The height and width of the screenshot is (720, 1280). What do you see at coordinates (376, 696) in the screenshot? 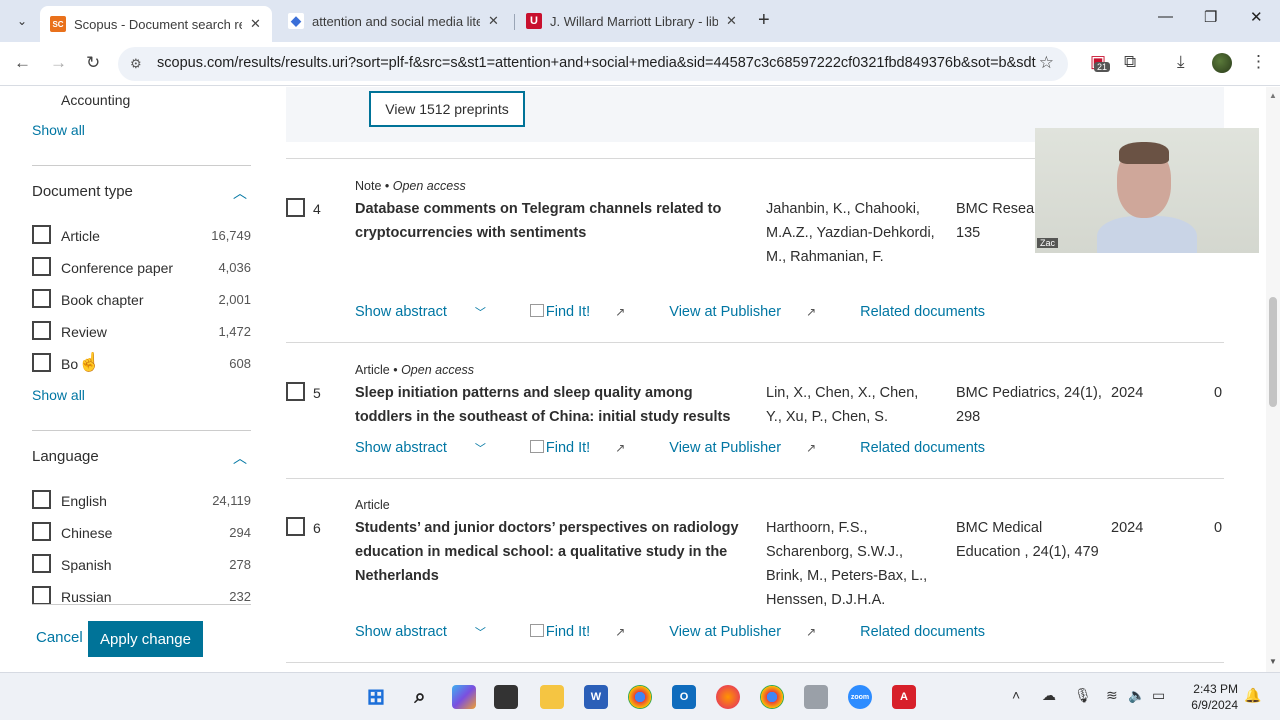
I see `windows-start-icon: ⊞` at bounding box center [376, 696].